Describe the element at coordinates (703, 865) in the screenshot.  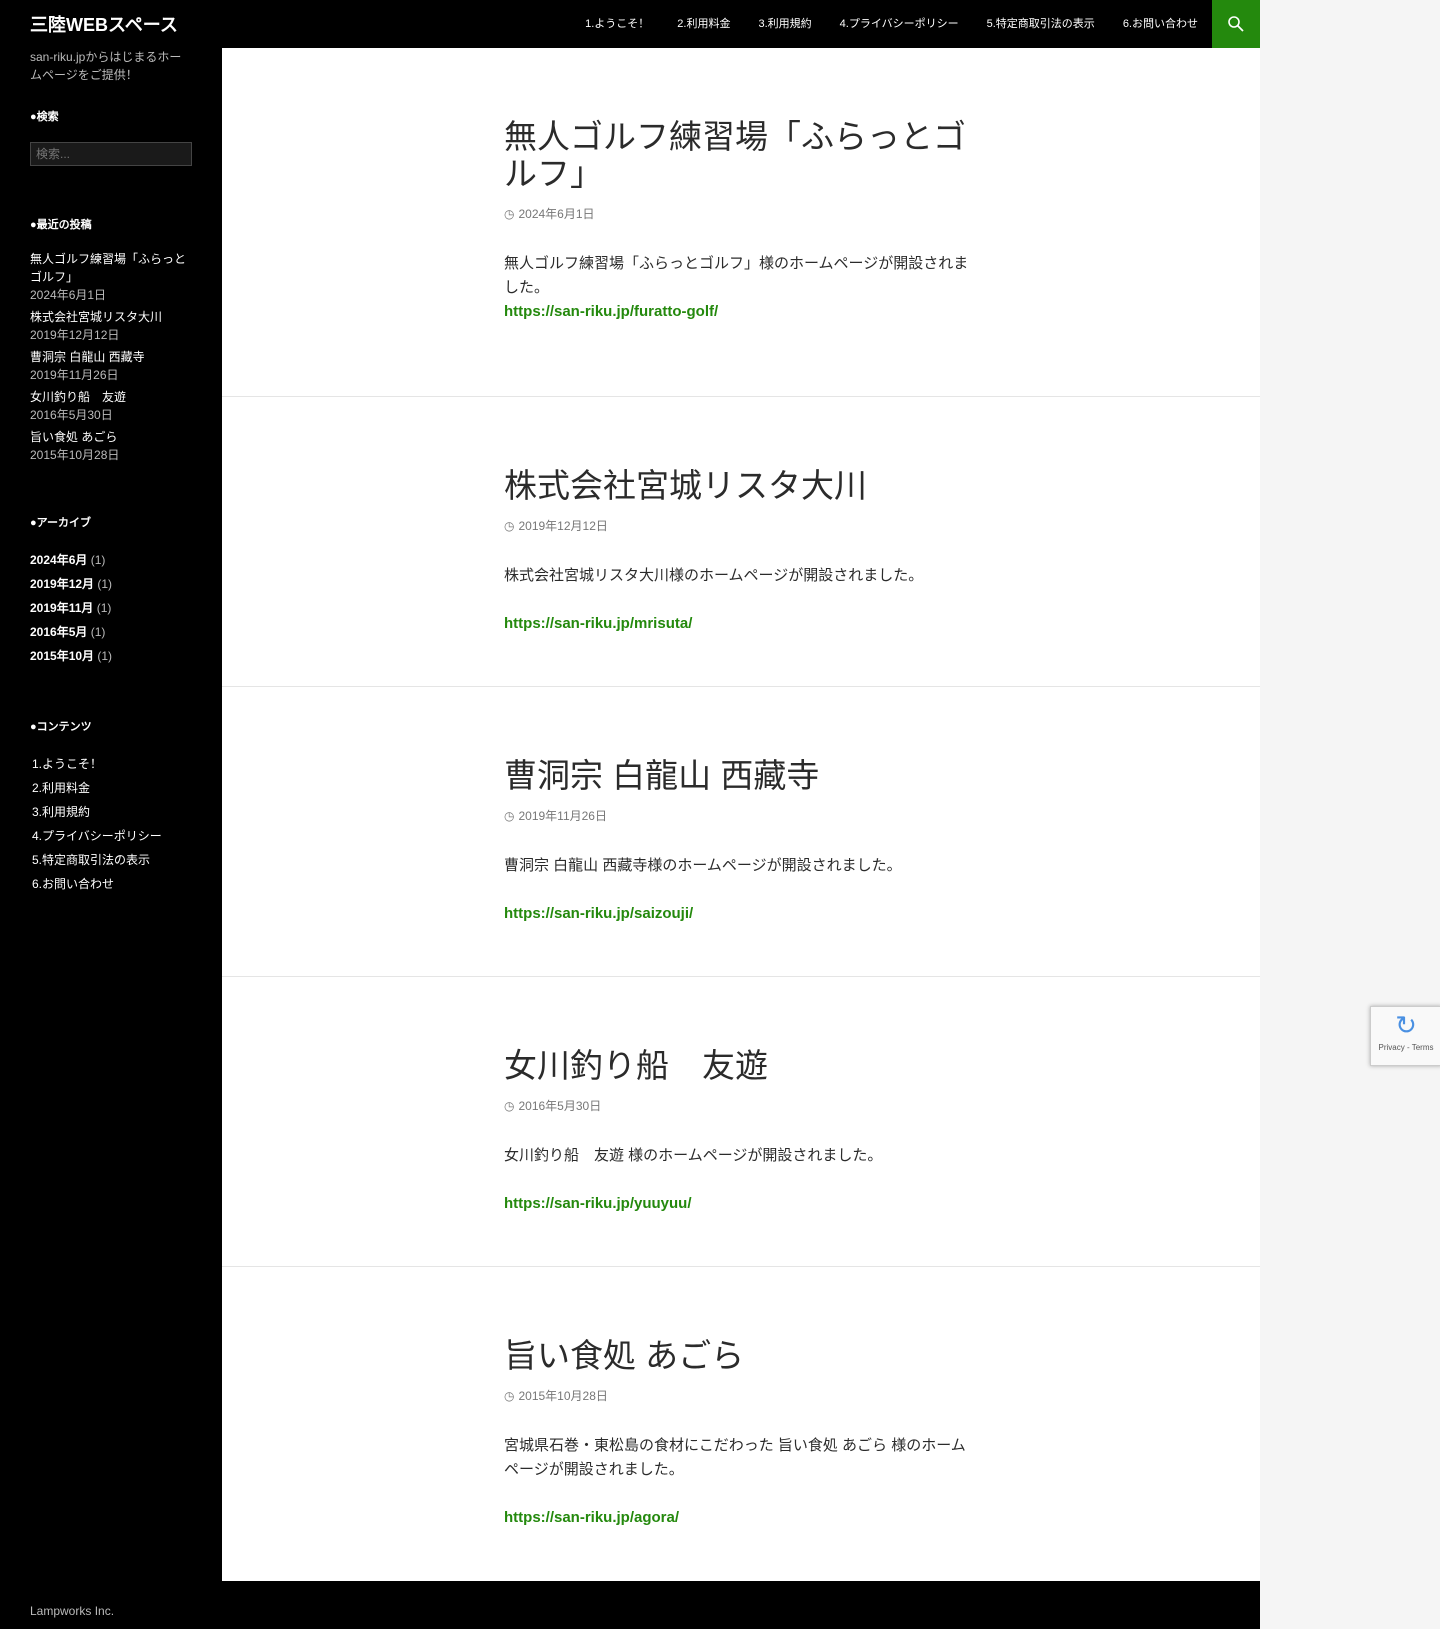
I see `post-text: 曹洞宗 白龍山 西藏寺様のホームページが開設されました。` at that location.